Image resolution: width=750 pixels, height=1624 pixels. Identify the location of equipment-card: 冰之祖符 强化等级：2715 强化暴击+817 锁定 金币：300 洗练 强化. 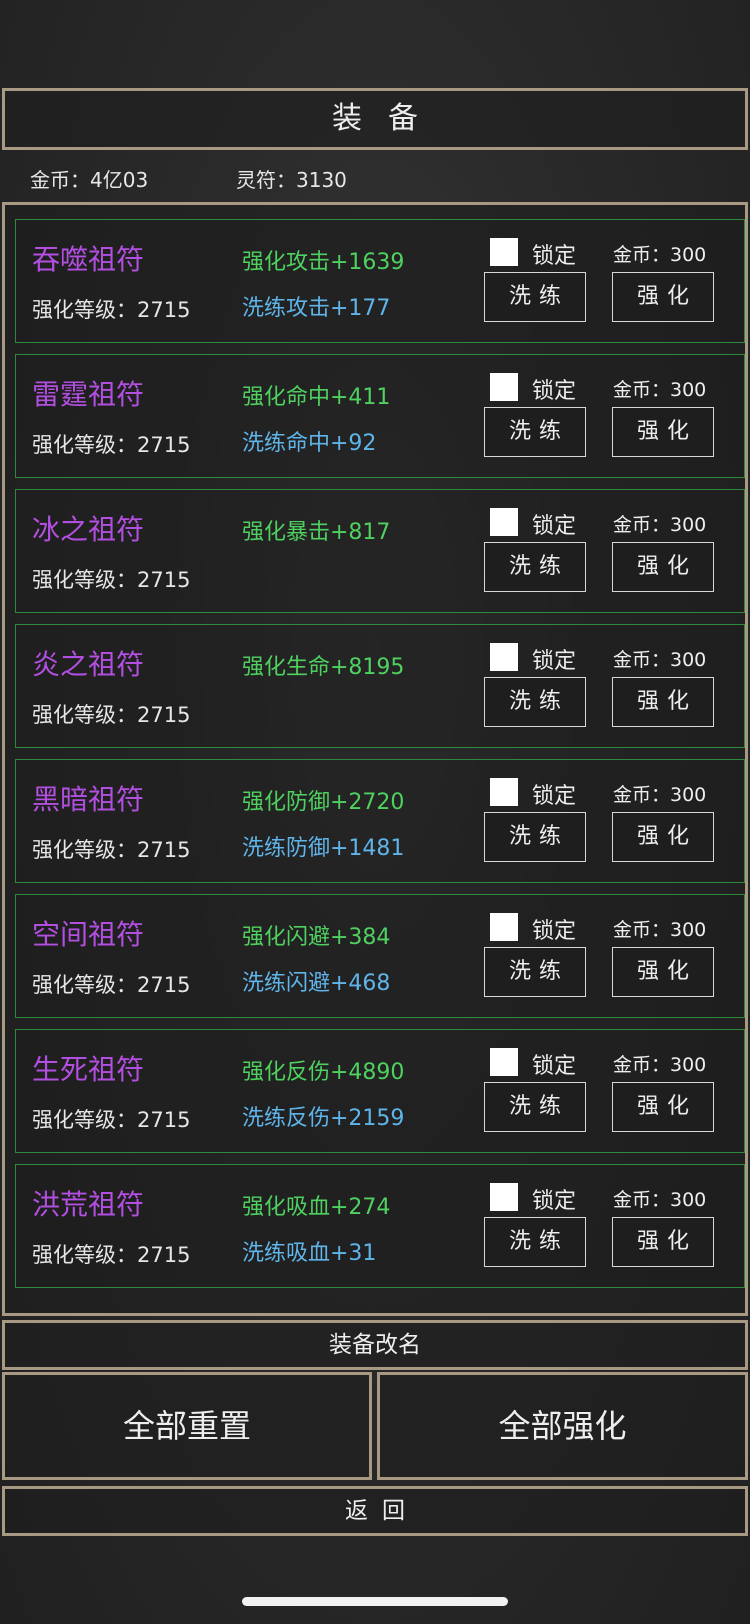
(380, 551).